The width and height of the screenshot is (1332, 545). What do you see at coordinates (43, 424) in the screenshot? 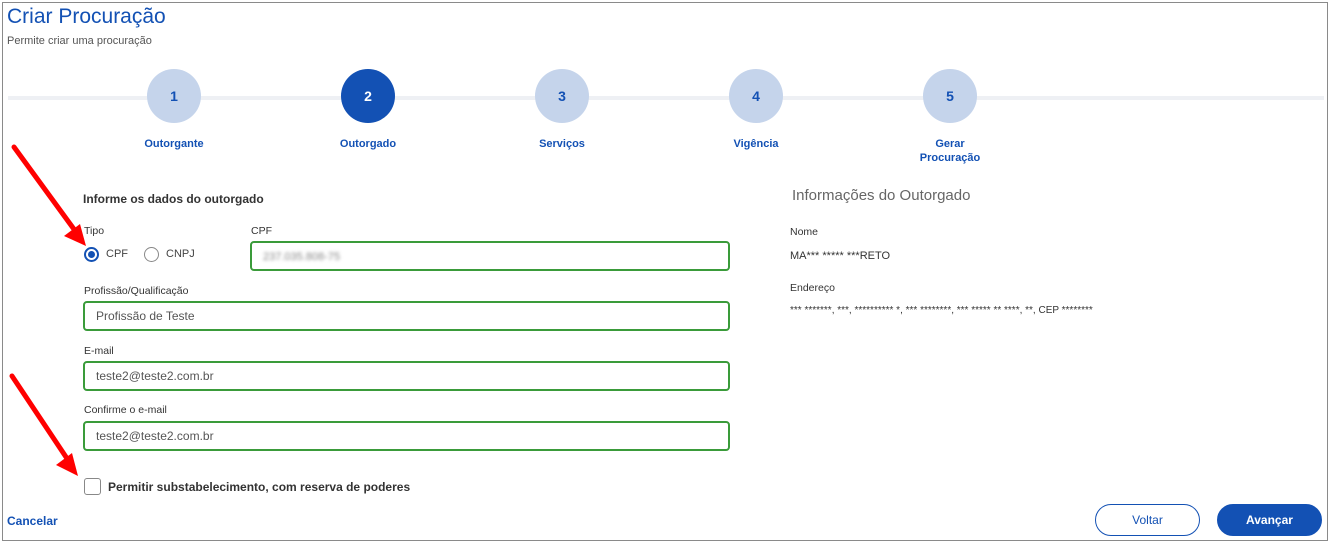
I see `arrow-to-substabelecimento-checkbox` at bounding box center [43, 424].